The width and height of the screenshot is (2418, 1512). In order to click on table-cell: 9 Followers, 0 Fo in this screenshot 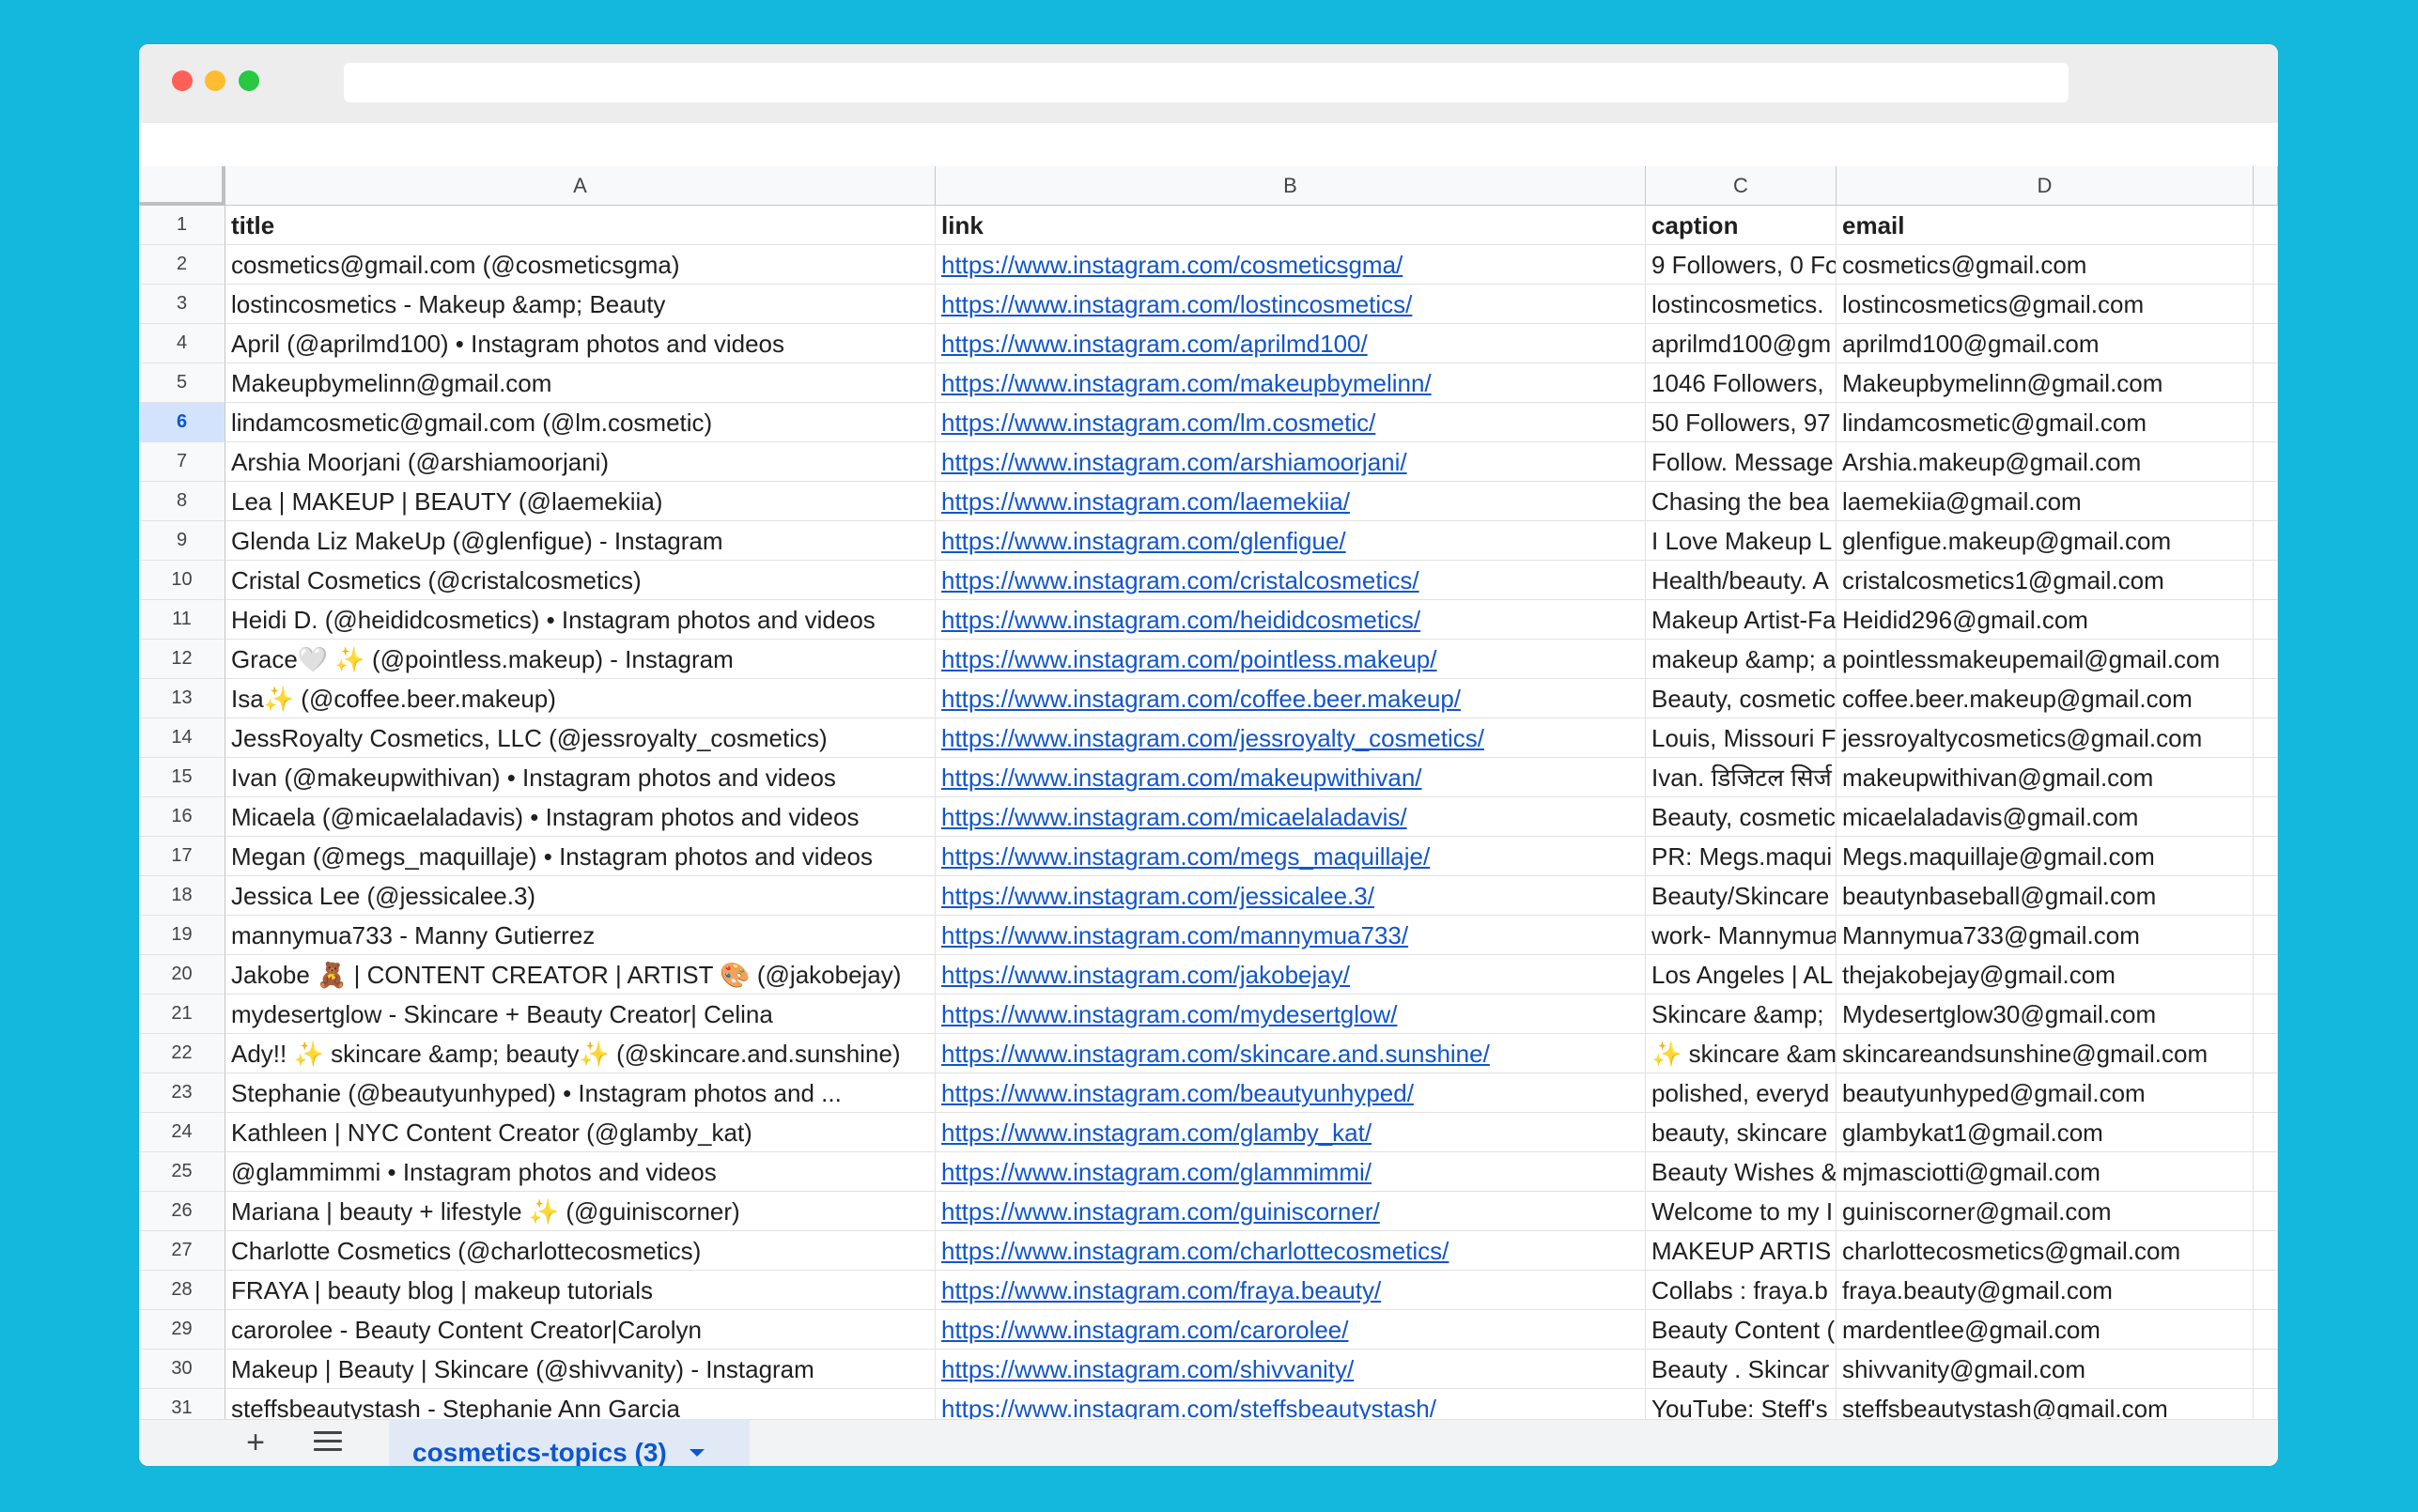, I will do `click(1741, 265)`.